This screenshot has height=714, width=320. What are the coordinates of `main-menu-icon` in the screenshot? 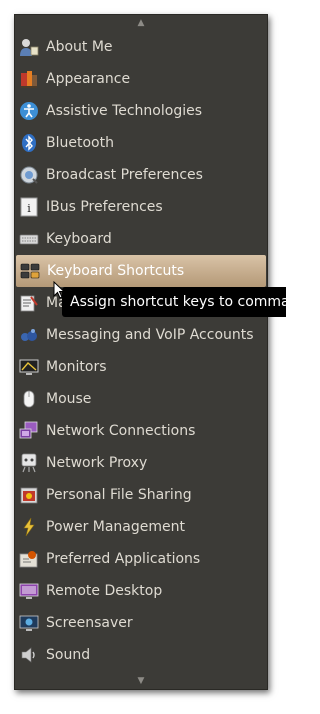 It's located at (29, 303).